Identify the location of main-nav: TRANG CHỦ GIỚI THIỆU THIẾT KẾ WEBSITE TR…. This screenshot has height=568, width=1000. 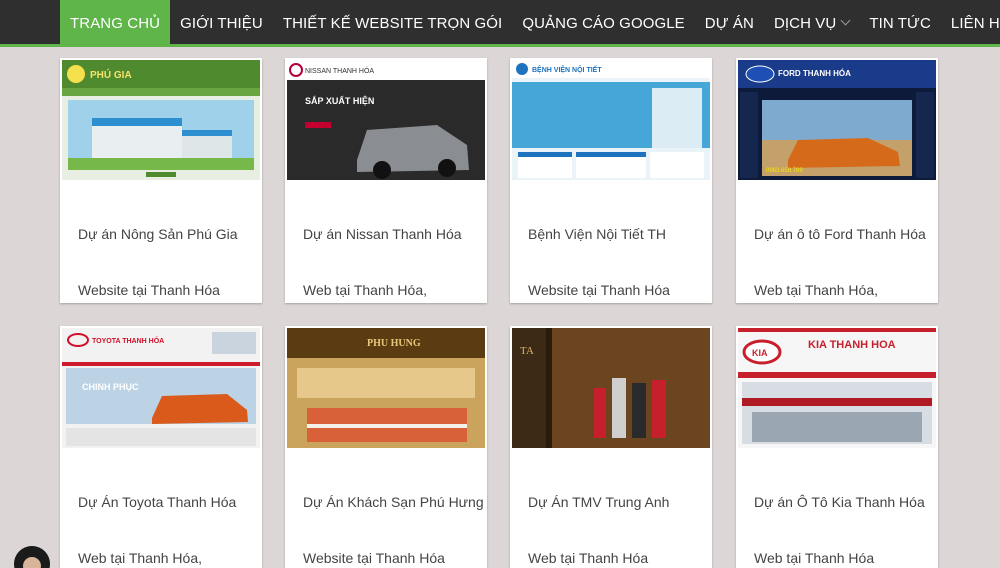
(500, 23).